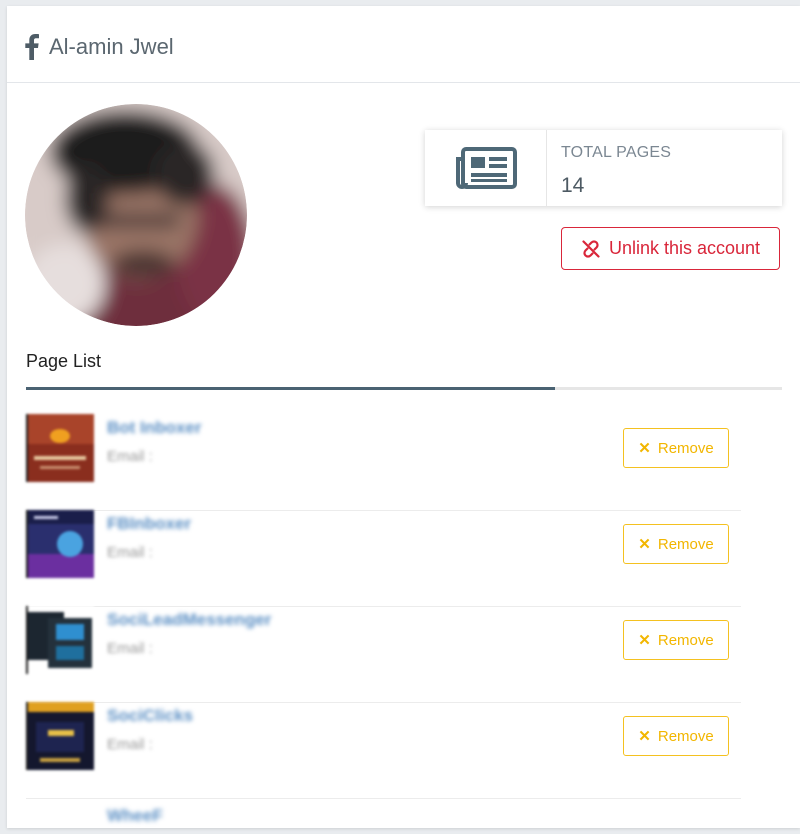 The image size is (800, 834). Describe the element at coordinates (591, 248) in the screenshot. I see `unlink-icon` at that location.